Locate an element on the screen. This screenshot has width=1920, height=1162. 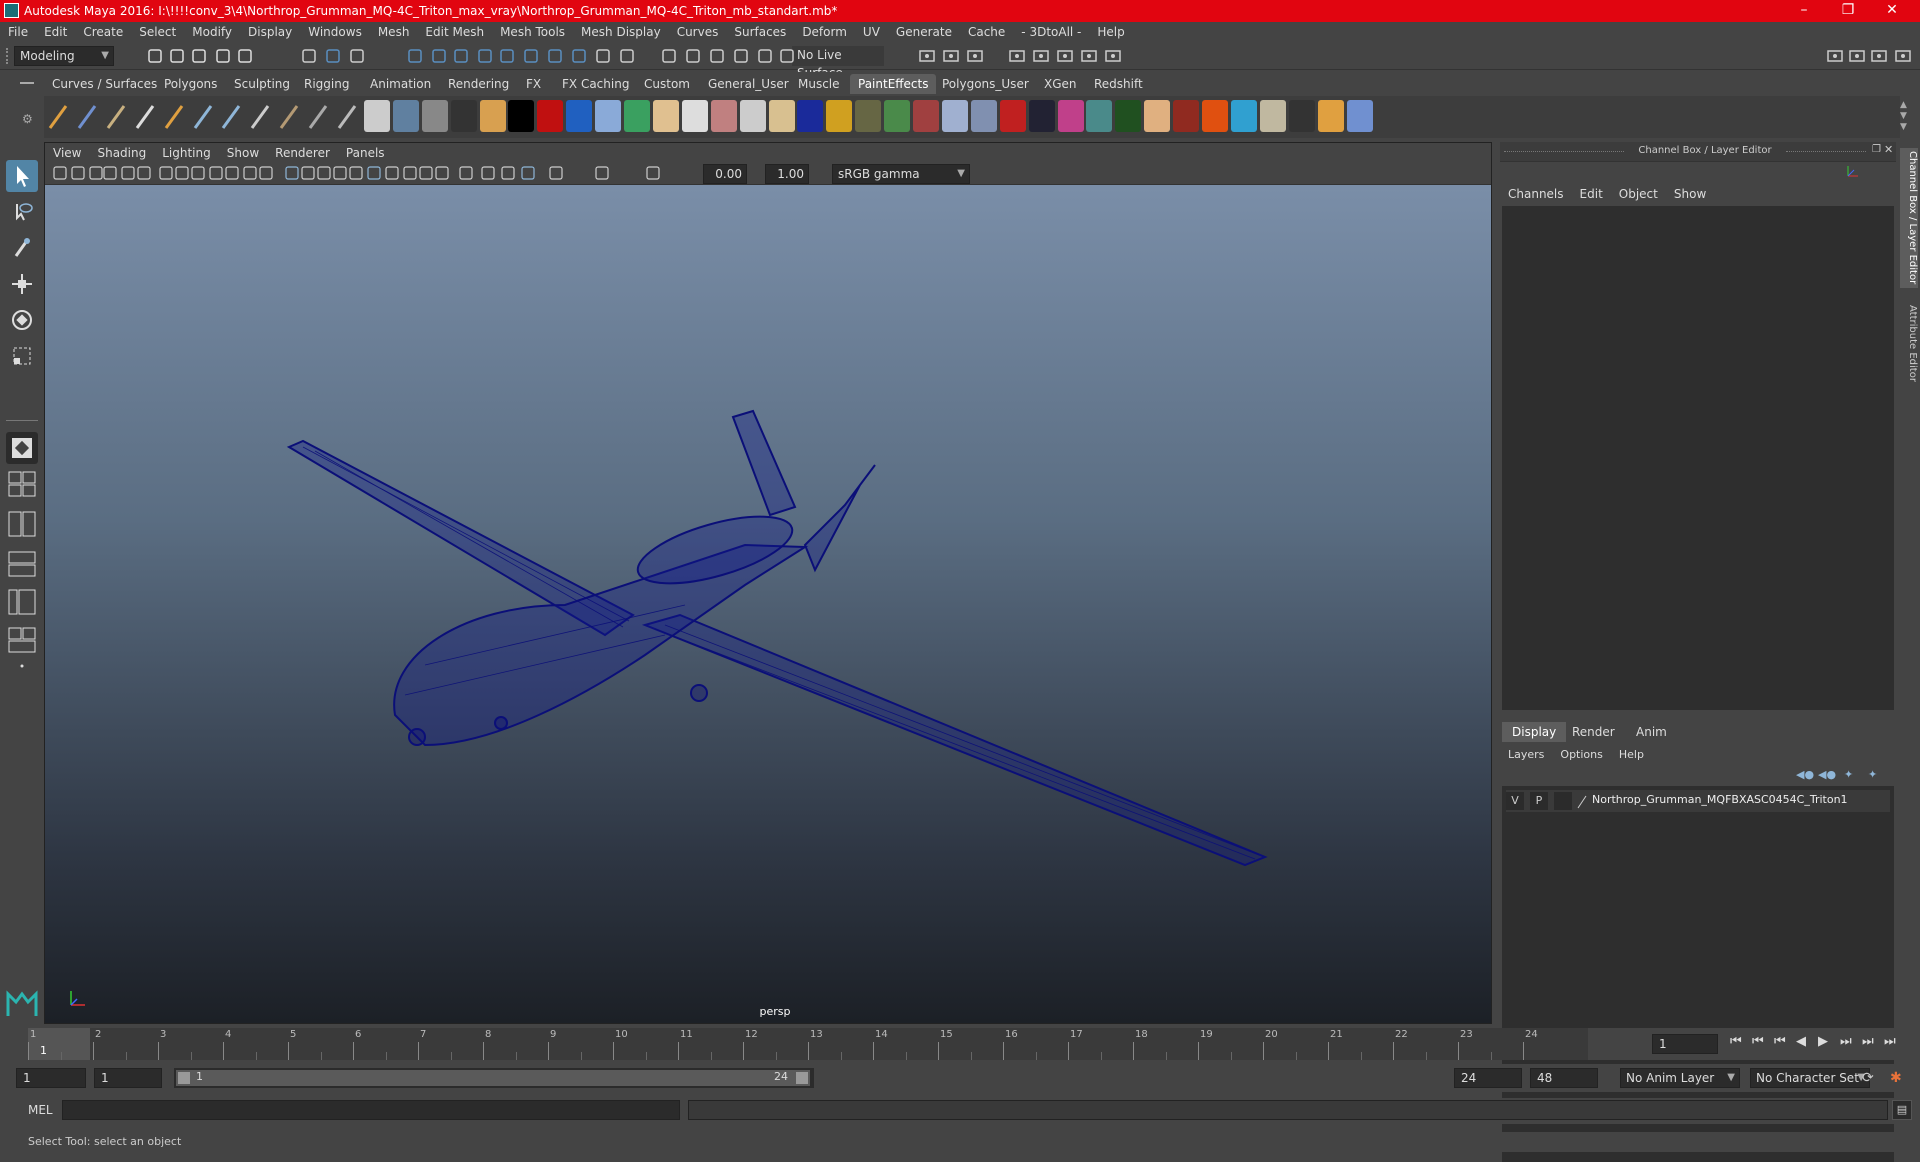
float-panel-icon: ❐ is located at coordinates (1876, 149).